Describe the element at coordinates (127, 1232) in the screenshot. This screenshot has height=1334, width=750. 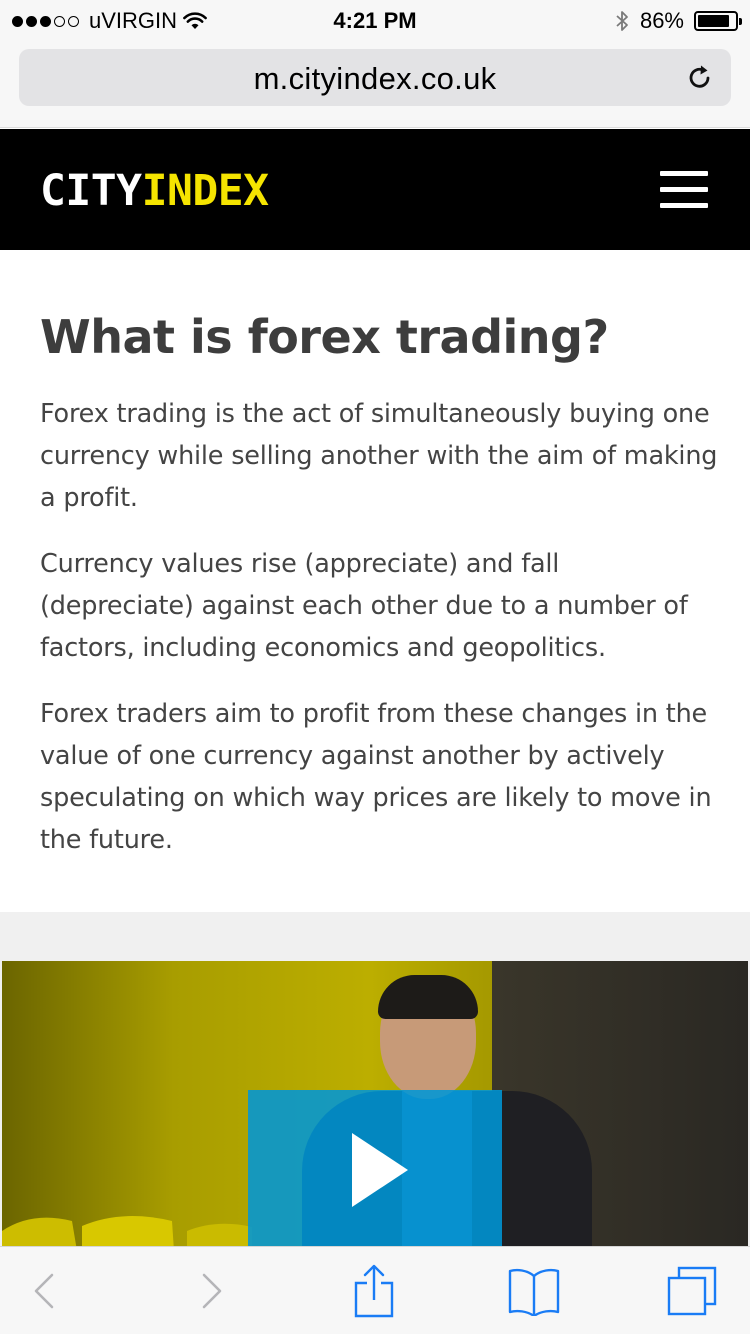
I see `chairs-illustration` at that location.